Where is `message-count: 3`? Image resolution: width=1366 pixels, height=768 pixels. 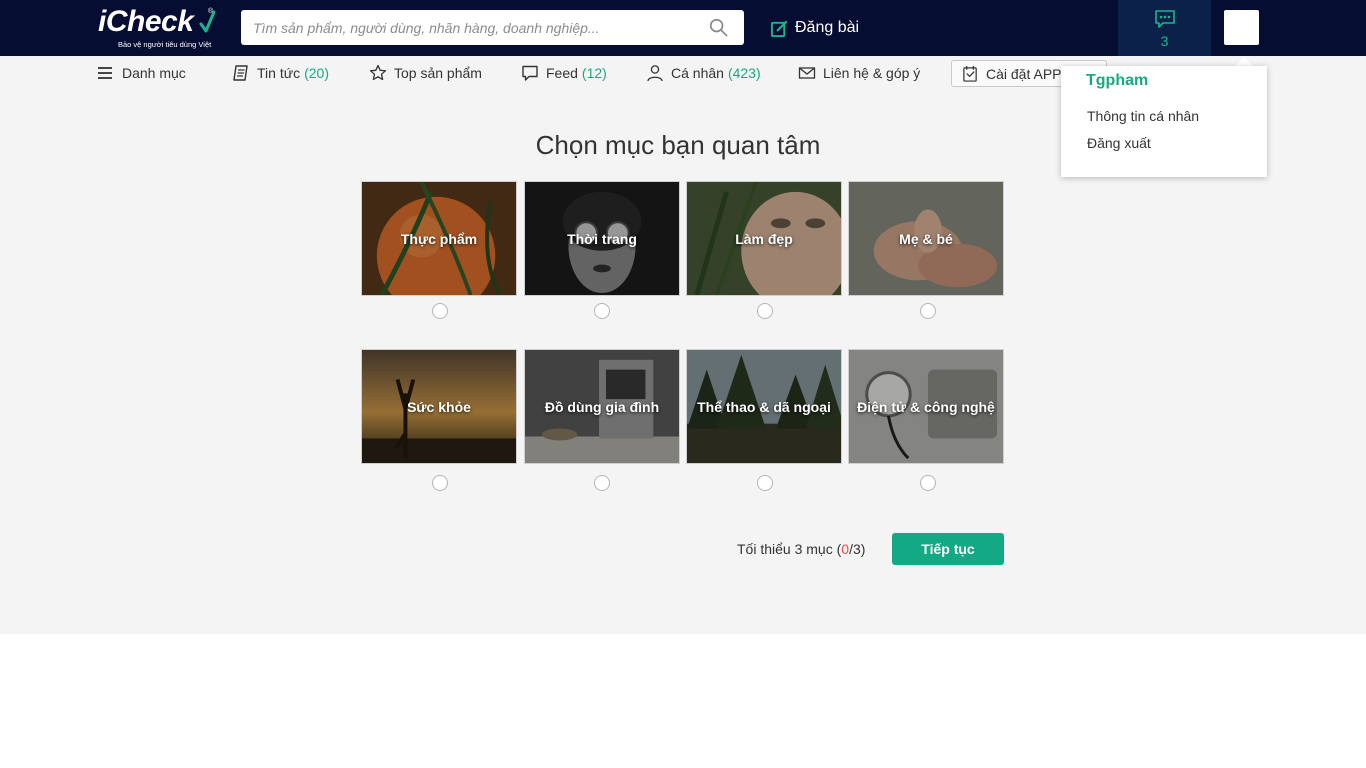
message-count: 3 is located at coordinates (1164, 41).